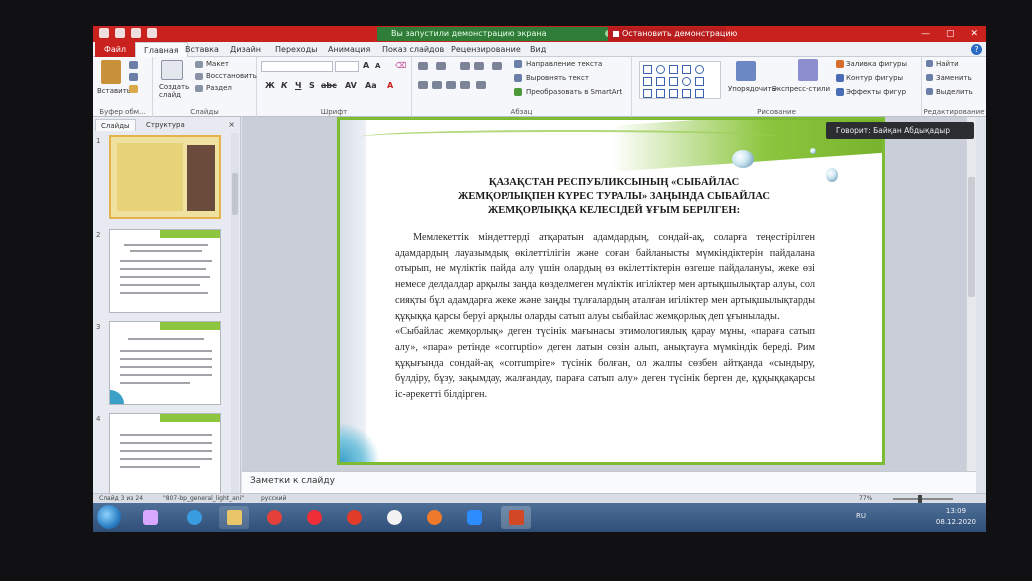  I want to click on tab-review: Рецензирование, so click(486, 49).